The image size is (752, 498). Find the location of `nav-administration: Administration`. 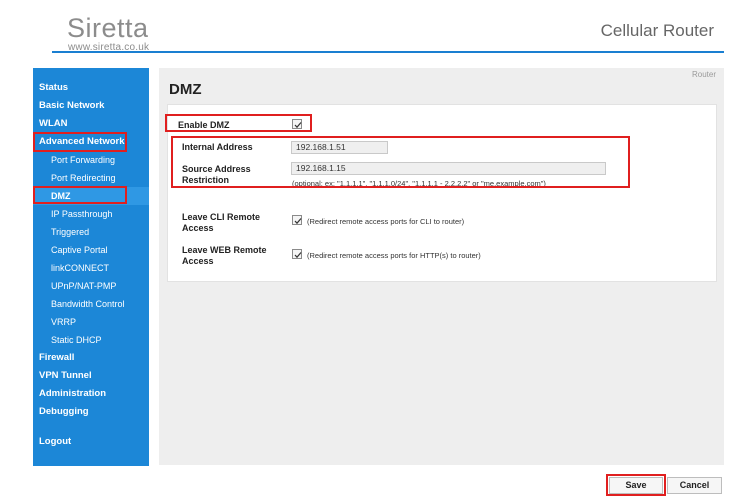

nav-administration: Administration is located at coordinates (91, 394).